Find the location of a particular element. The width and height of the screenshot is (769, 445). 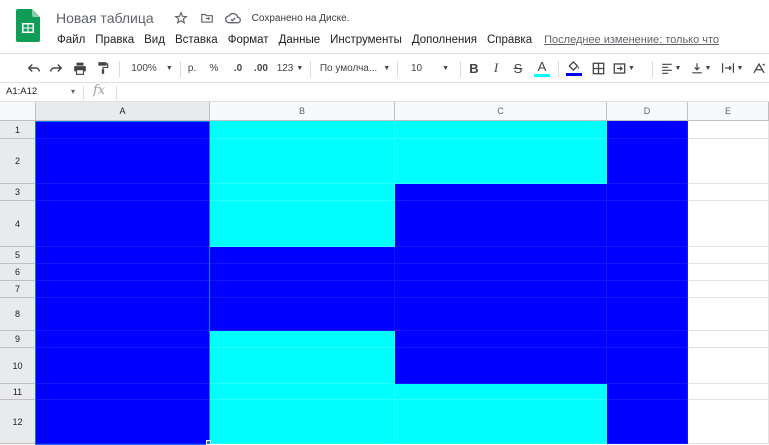

cell-c11 is located at coordinates (501, 392).